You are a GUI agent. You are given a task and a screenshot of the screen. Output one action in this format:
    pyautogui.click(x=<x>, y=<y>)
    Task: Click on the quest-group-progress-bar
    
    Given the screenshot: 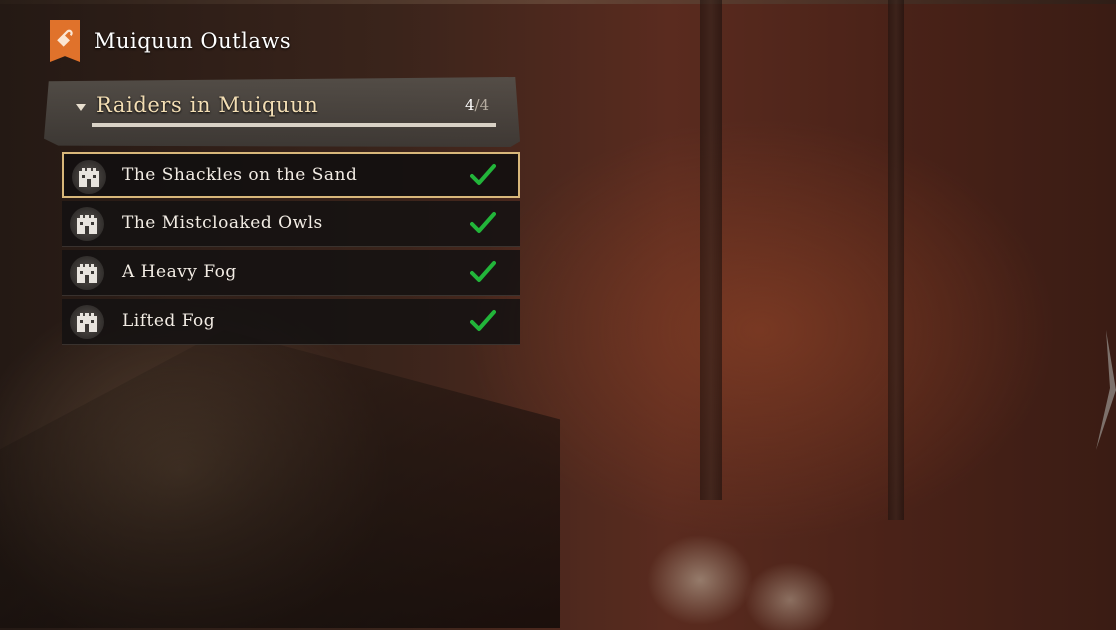 What is the action you would take?
    pyautogui.click(x=294, y=125)
    